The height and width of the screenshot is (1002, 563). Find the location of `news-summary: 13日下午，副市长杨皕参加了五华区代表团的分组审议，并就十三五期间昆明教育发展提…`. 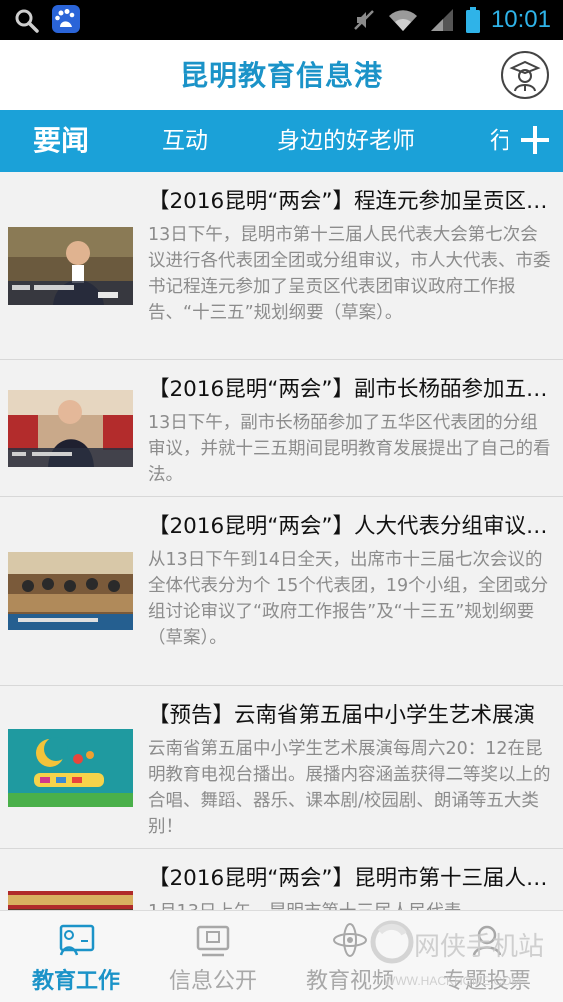

news-summary: 13日下午，副市长杨皕参加了五华区代表团的分组审议，并就十三五期间昆明教育发展提… is located at coordinates (349, 449).